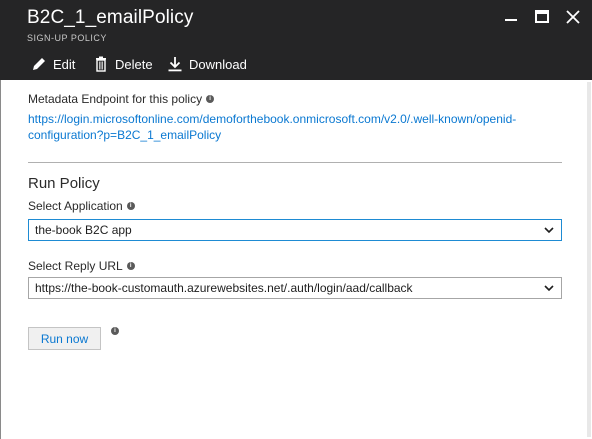 This screenshot has height=439, width=592. I want to click on metadata-endpoint-url-line2: configuration?p=B2C_1_emailPolicy, so click(288, 135).